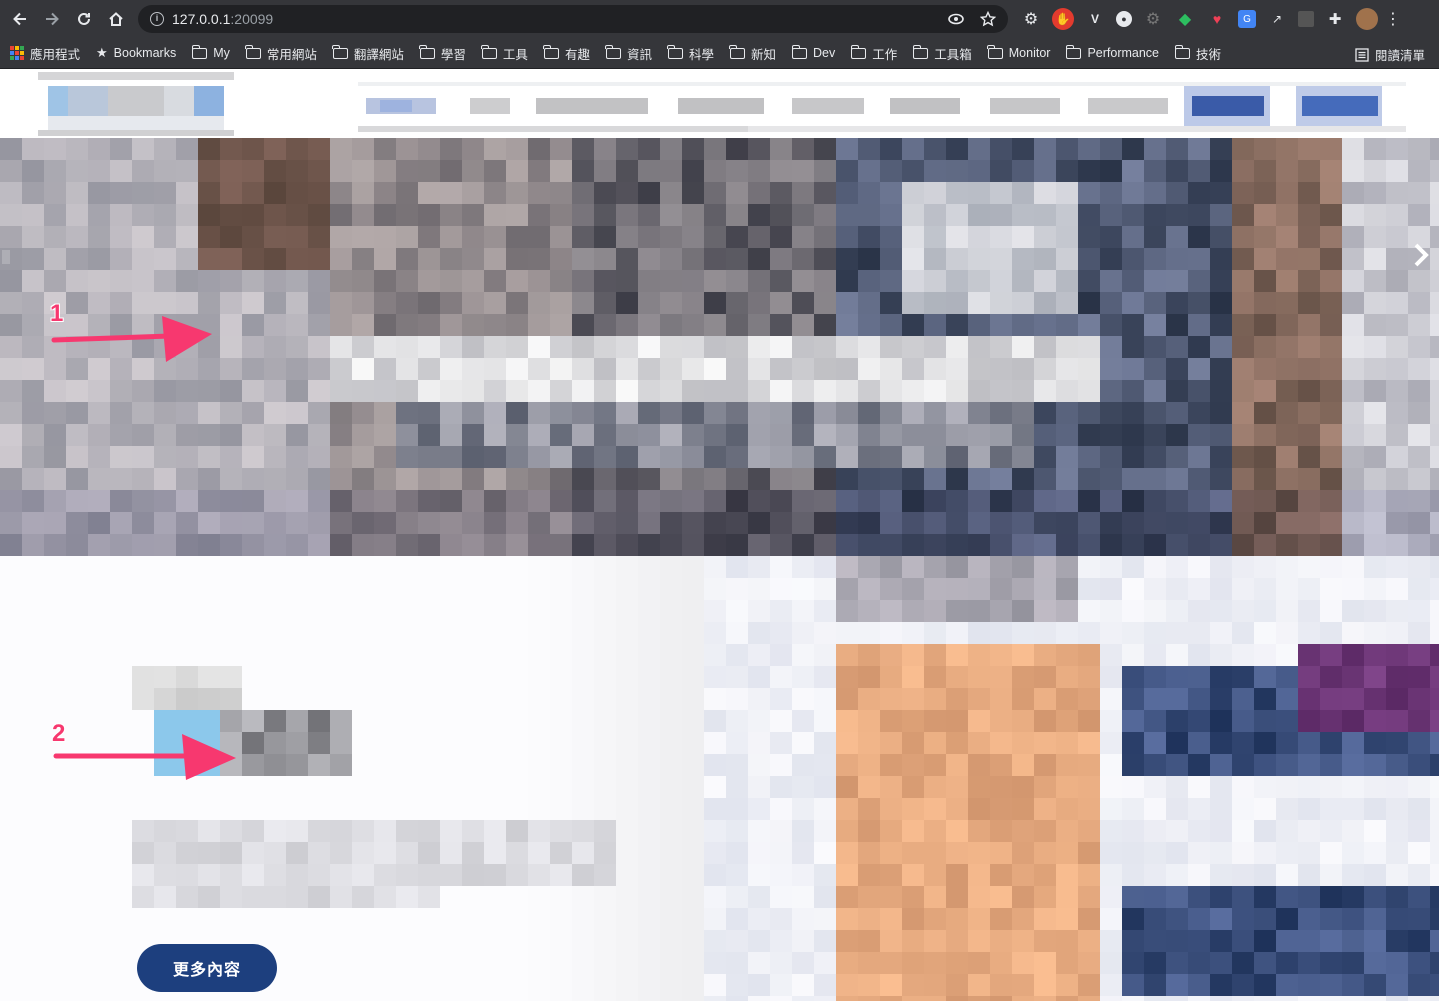 This screenshot has width=1439, height=1001. What do you see at coordinates (639, 54) in the screenshot?
I see `bookmark-label: 資訊` at bounding box center [639, 54].